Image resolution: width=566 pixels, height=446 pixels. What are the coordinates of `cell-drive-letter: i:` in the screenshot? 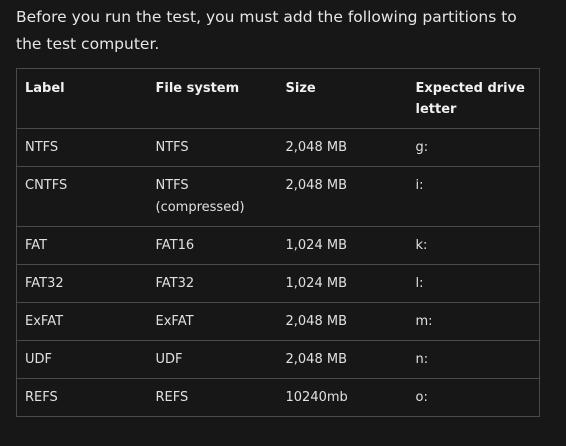 It's located at (473, 196).